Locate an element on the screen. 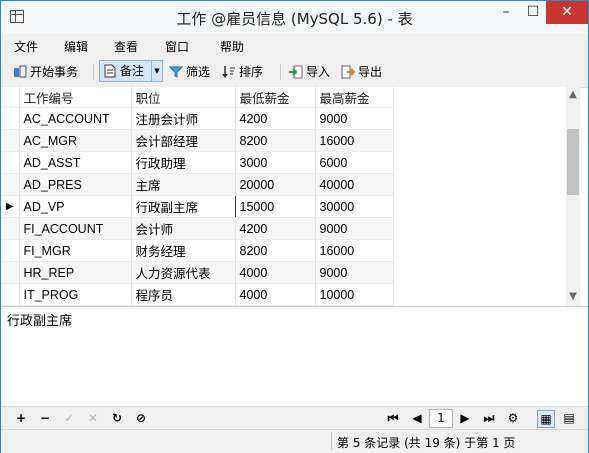 This screenshot has width=589, height=453. filter-button: 筛选 is located at coordinates (189, 72).